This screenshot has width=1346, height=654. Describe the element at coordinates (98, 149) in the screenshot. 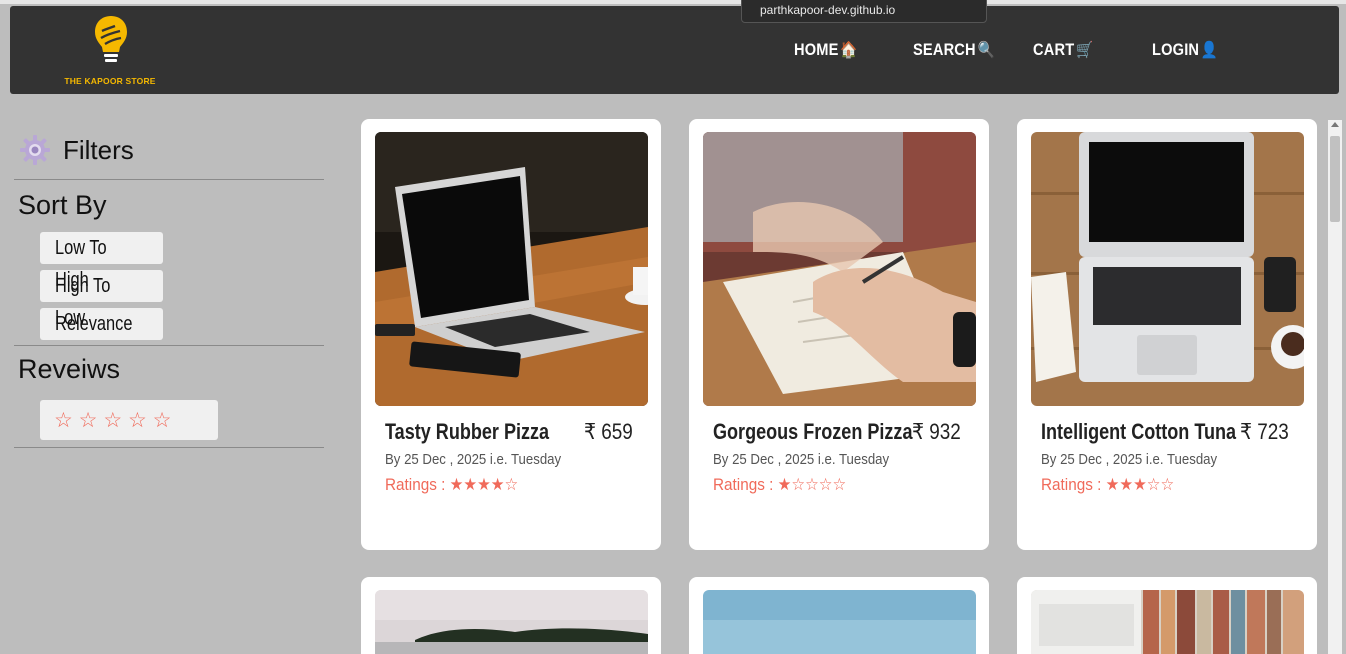

I see `filters-title: Filters` at that location.